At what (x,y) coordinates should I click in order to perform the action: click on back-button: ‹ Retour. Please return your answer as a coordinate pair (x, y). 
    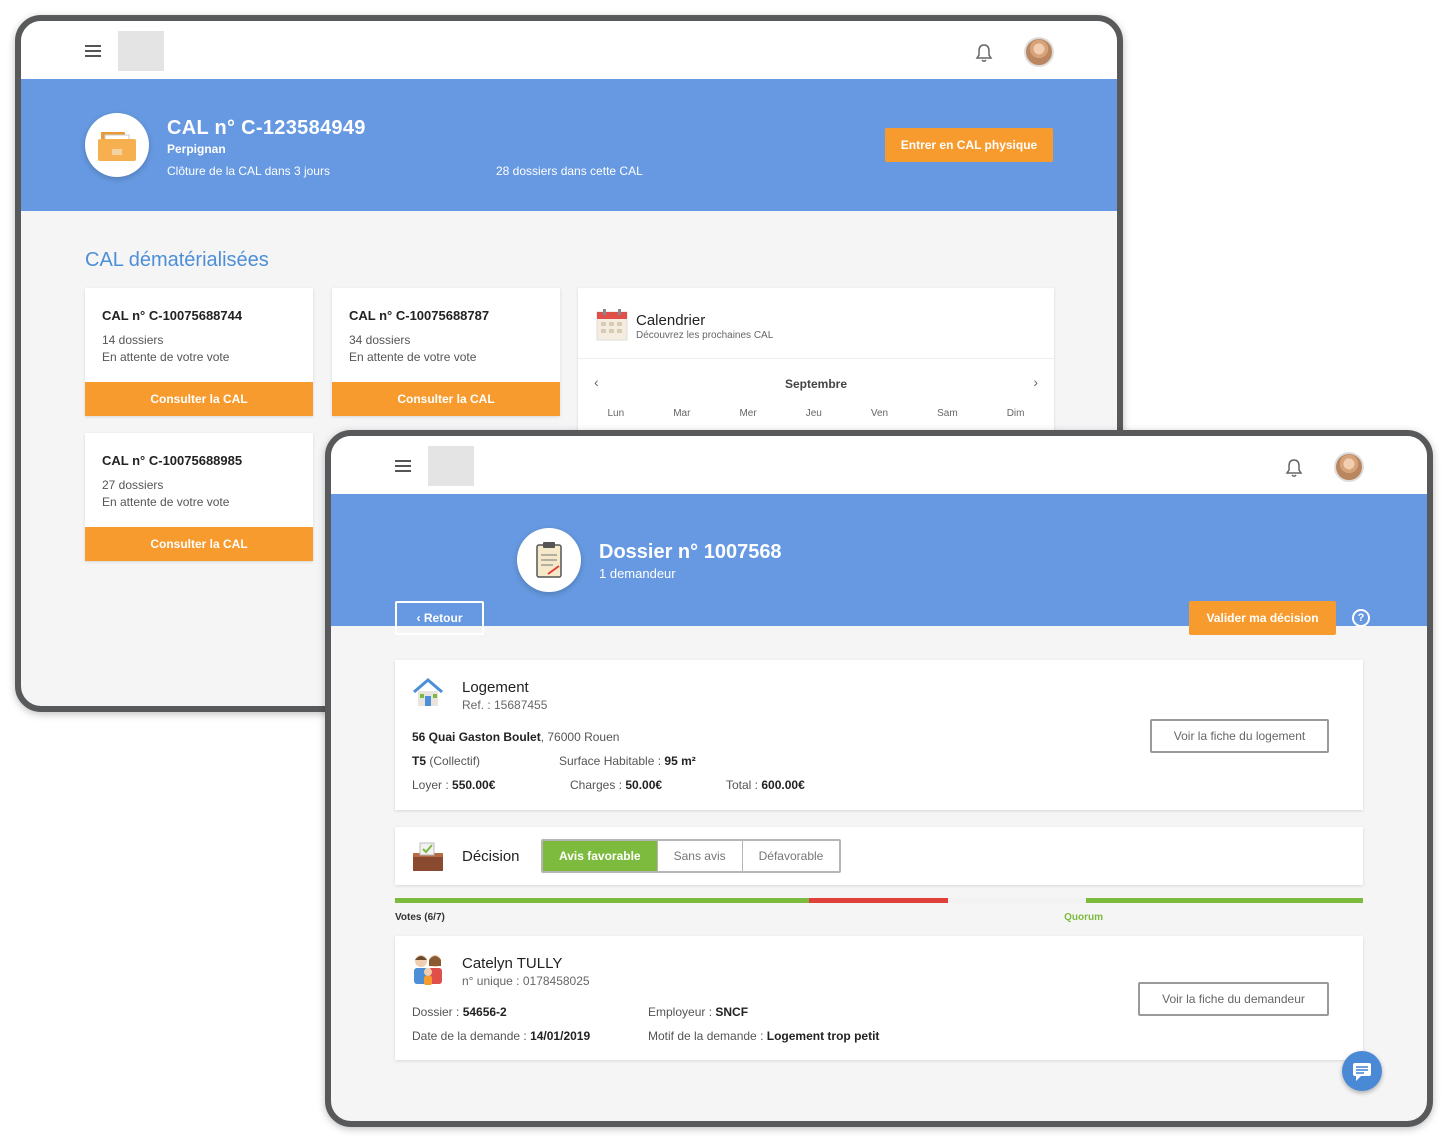
    Looking at the image, I should click on (439, 618).